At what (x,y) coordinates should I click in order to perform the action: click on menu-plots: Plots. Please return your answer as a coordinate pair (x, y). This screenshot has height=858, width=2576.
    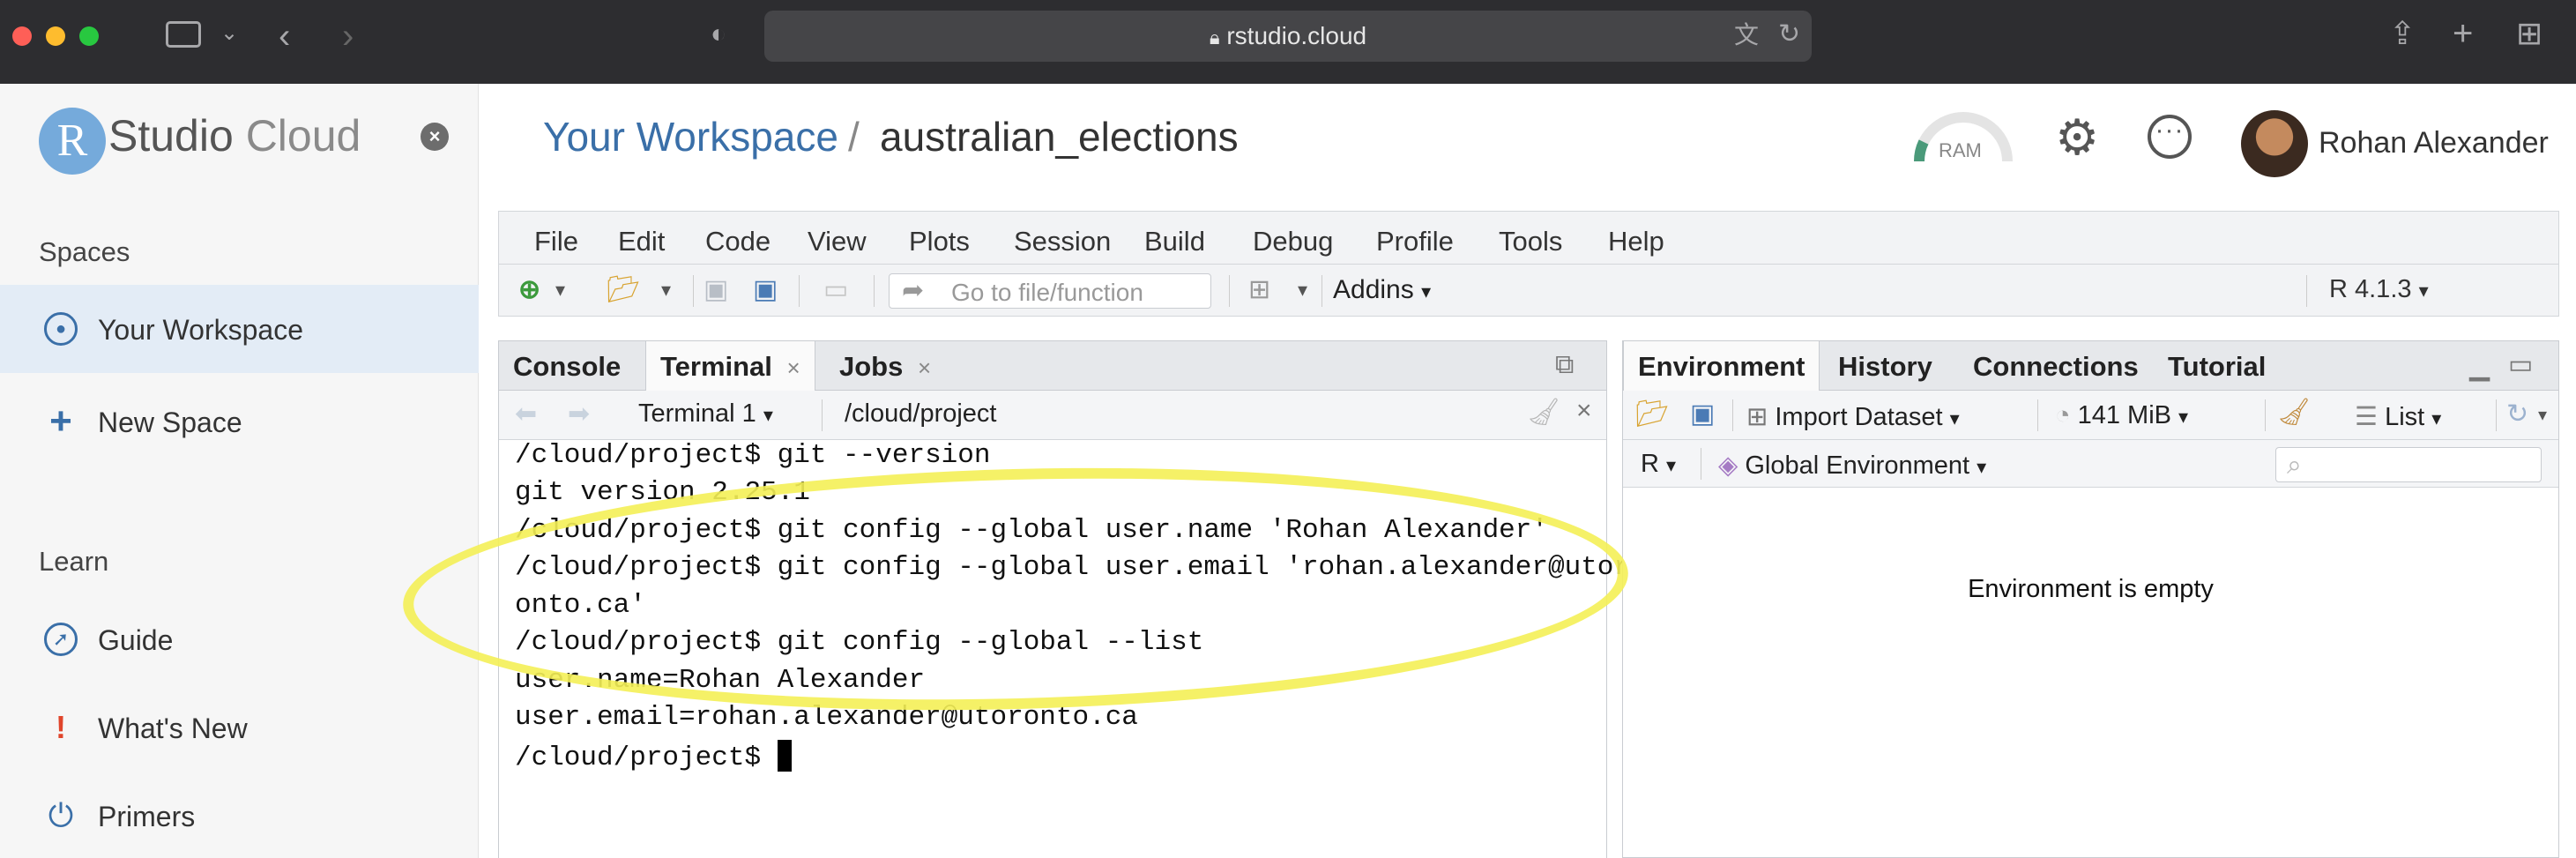
    Looking at the image, I should click on (940, 241).